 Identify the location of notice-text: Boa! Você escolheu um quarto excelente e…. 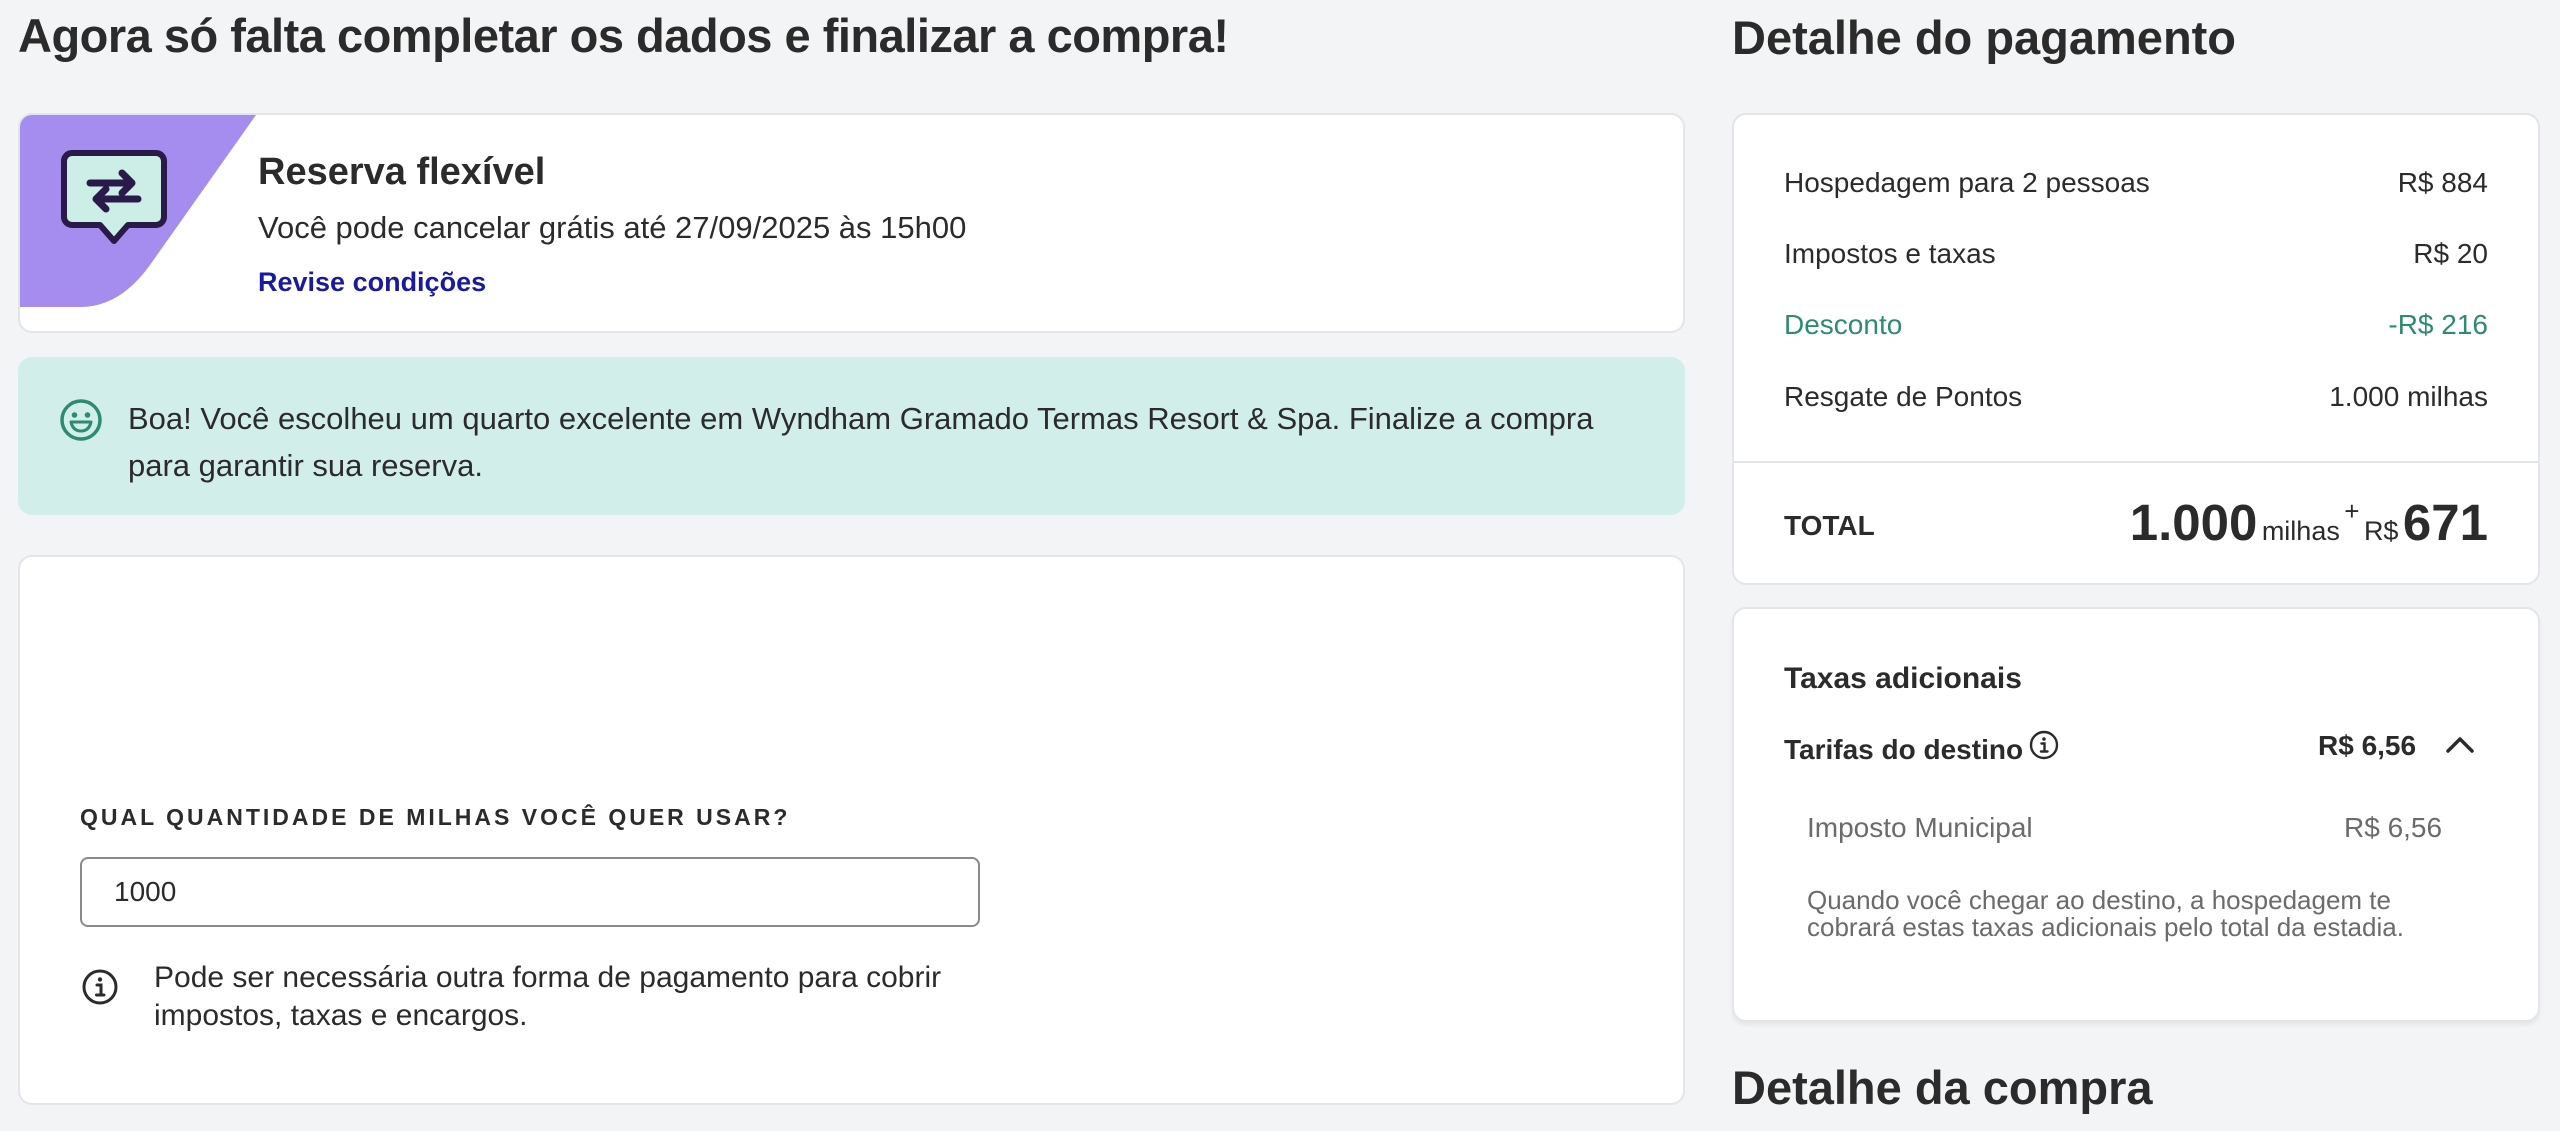
(861, 442).